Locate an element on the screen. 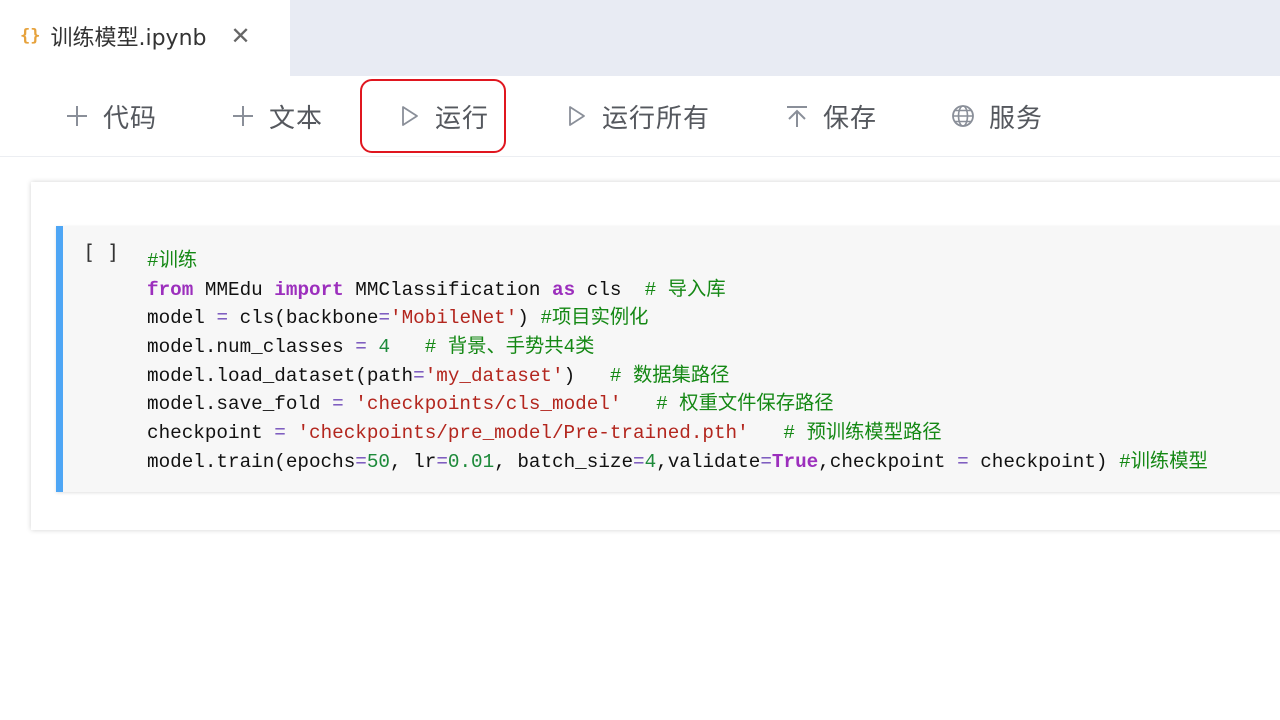 The height and width of the screenshot is (720, 1280). code-token: #训练模型 is located at coordinates (1163, 461).